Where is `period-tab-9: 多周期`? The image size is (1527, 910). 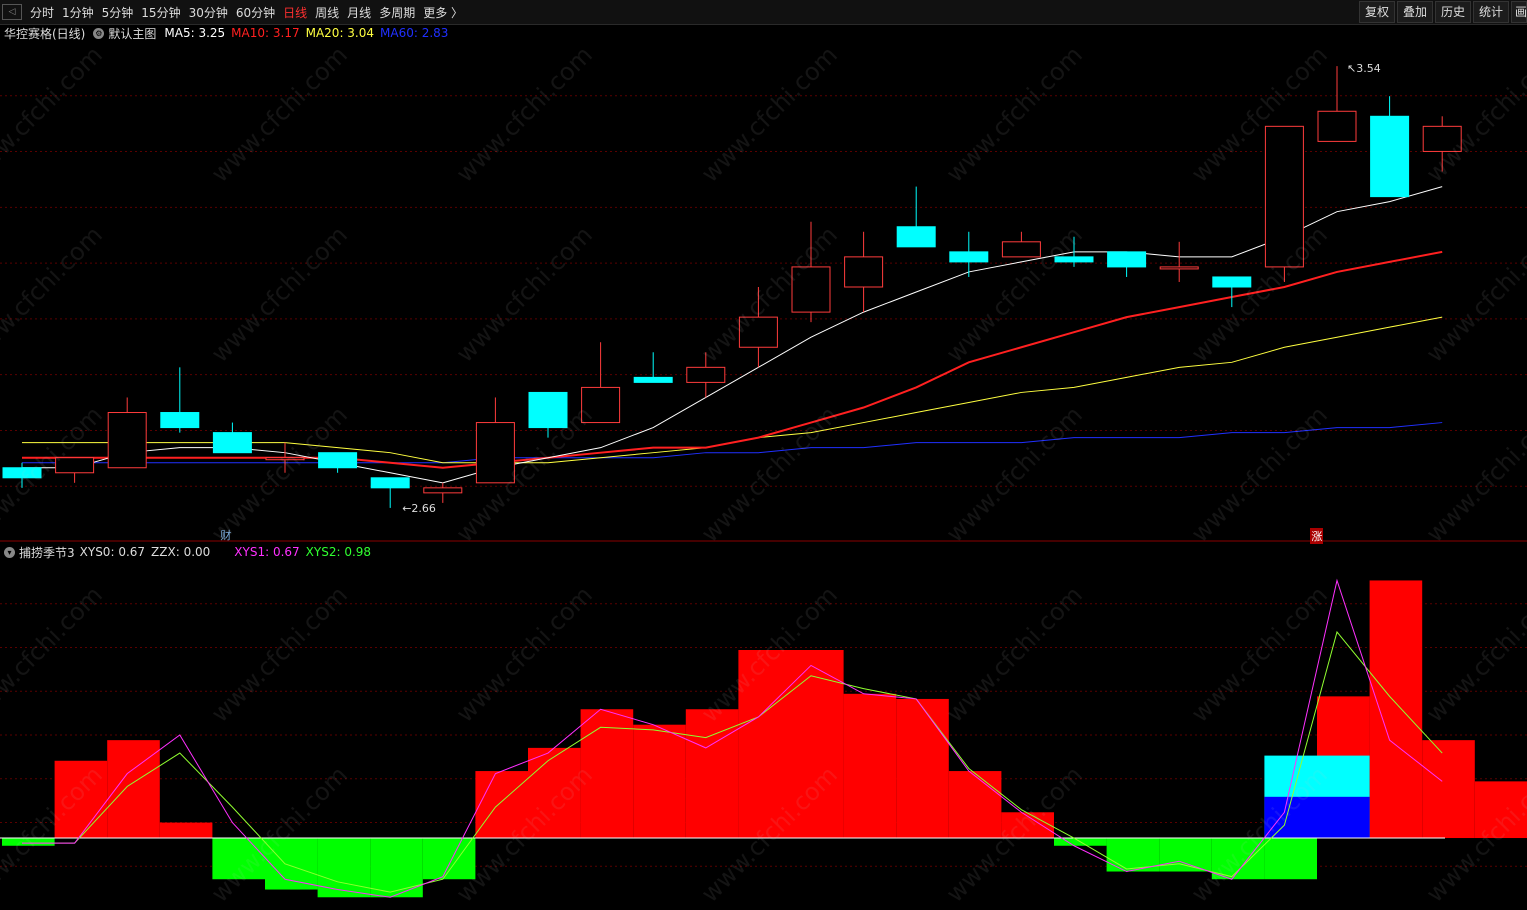
period-tab-9: 多周期 is located at coordinates (397, 12).